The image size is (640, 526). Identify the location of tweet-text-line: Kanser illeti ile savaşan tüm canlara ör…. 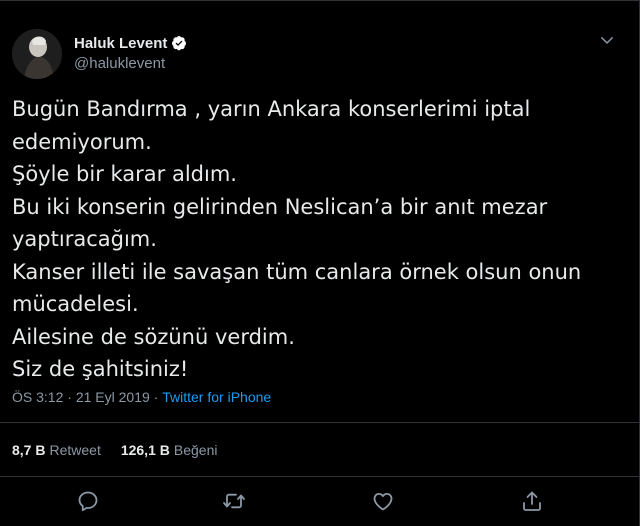
(297, 271).